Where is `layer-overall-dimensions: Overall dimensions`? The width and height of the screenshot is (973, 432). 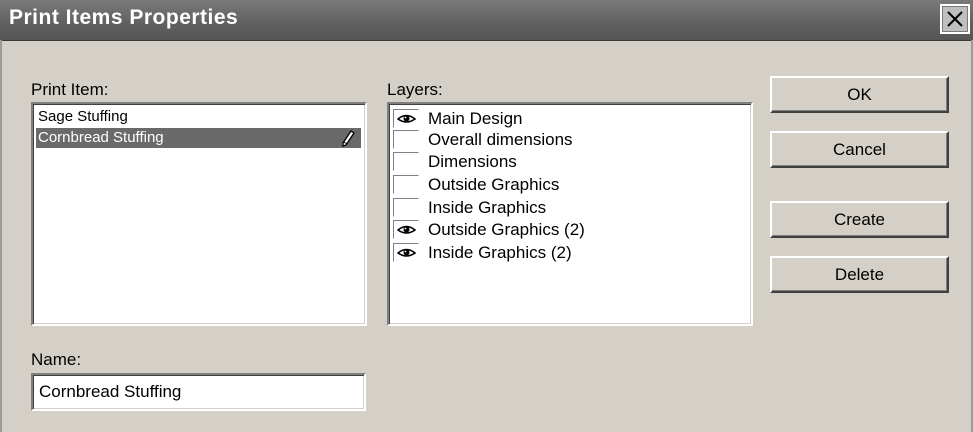
layer-overall-dimensions: Overall dimensions is located at coordinates (568, 140).